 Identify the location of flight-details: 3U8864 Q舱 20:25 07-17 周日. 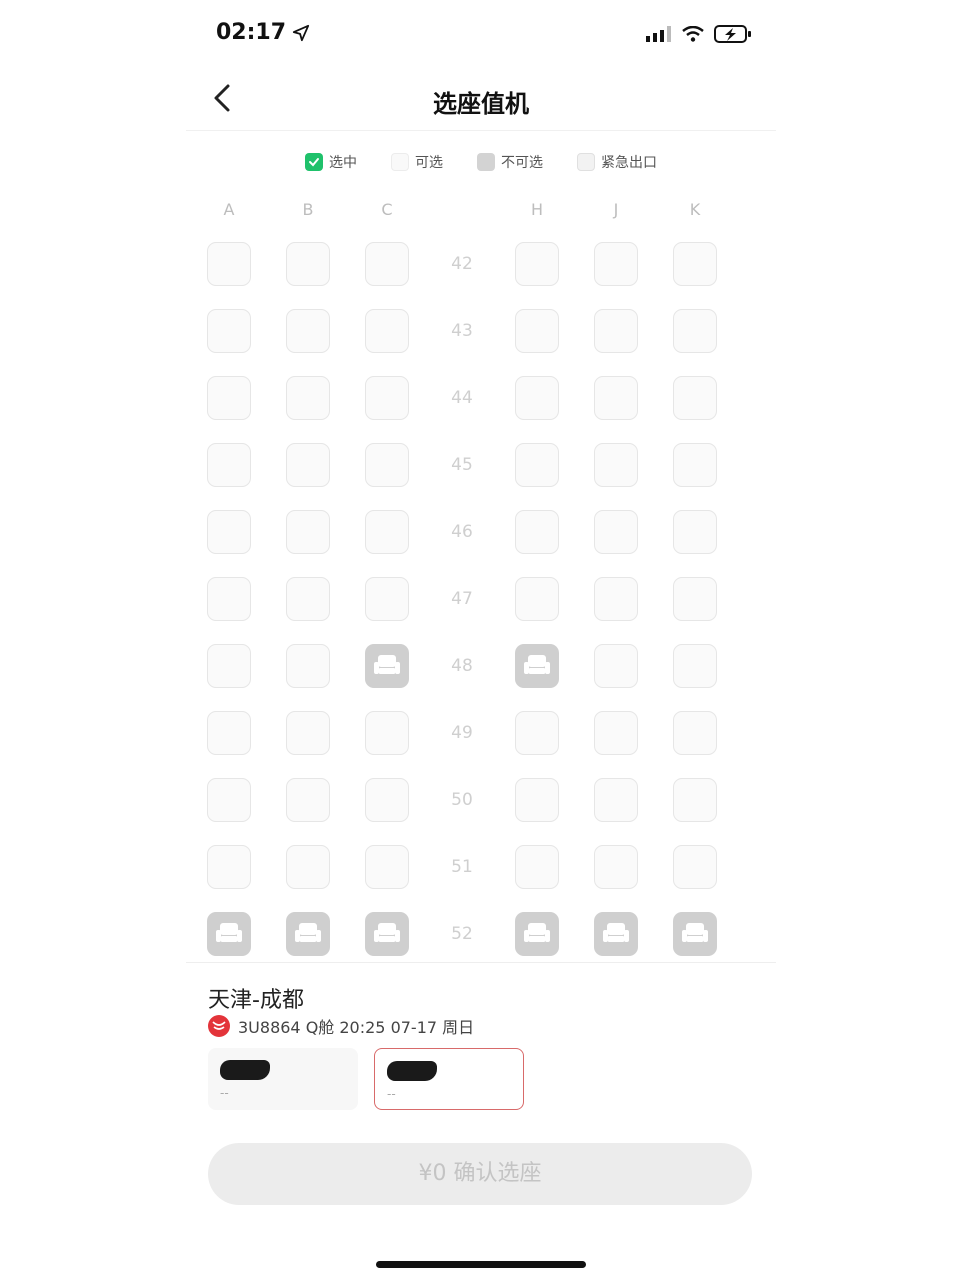
(356, 1027).